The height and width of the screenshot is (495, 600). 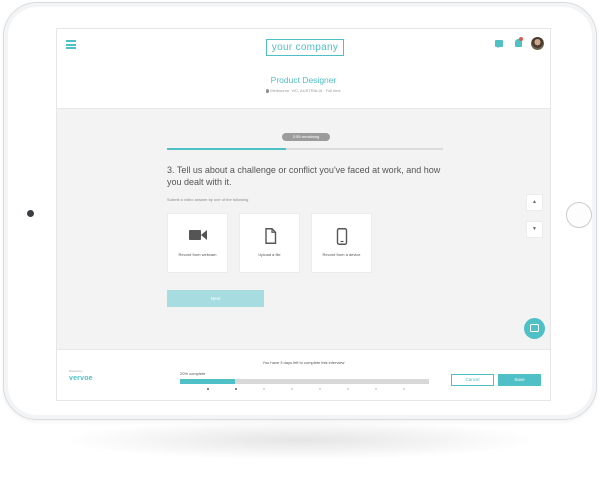 I want to click on upload-file-option: Upload a file, so click(x=269, y=243).